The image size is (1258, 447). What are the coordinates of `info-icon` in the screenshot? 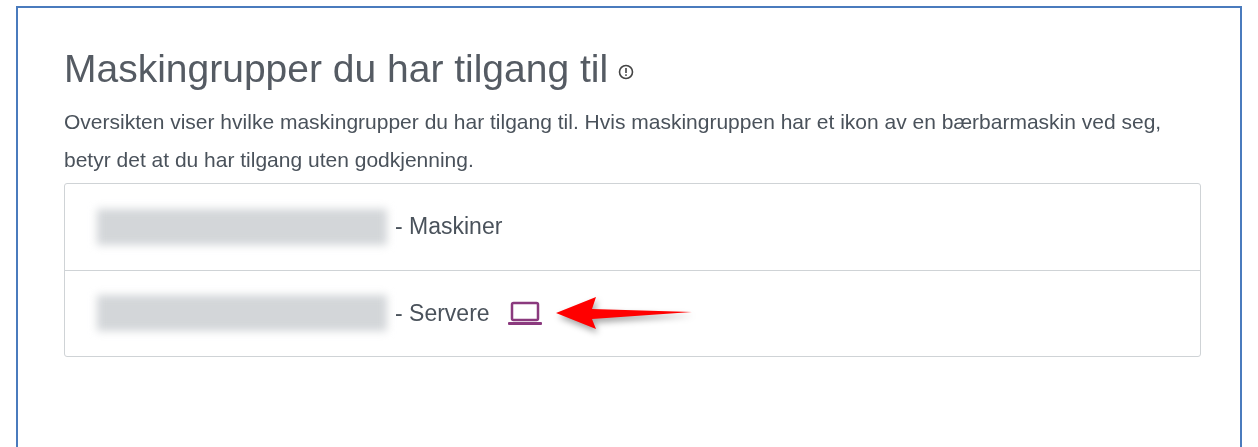 It's located at (626, 72).